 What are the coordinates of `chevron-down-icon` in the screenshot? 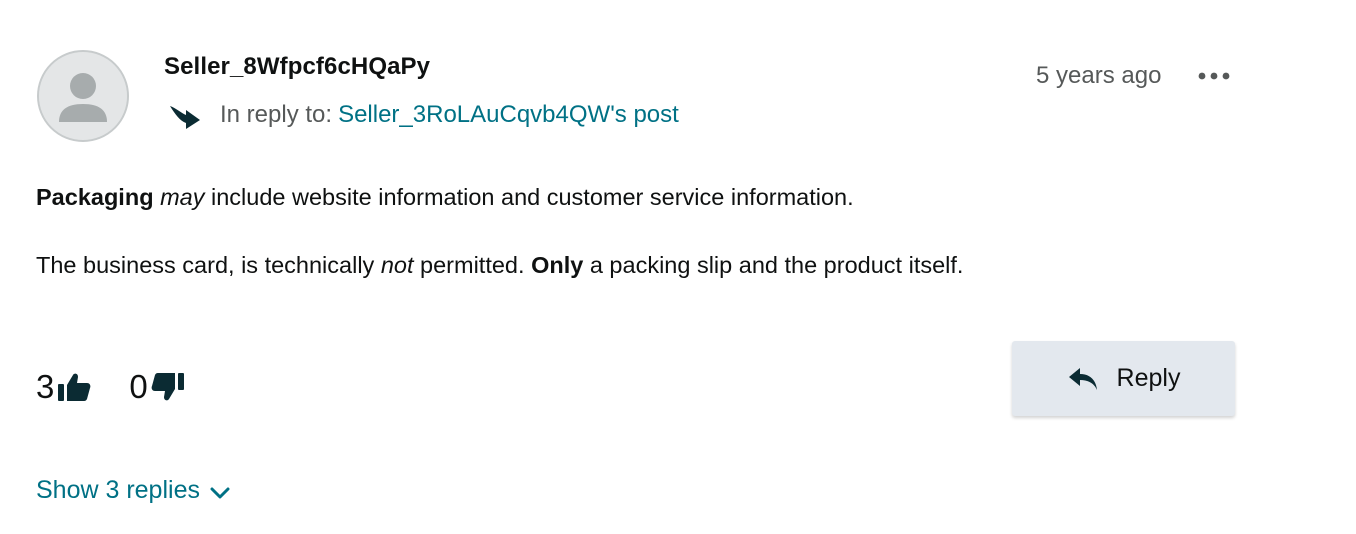 It's located at (220, 492).